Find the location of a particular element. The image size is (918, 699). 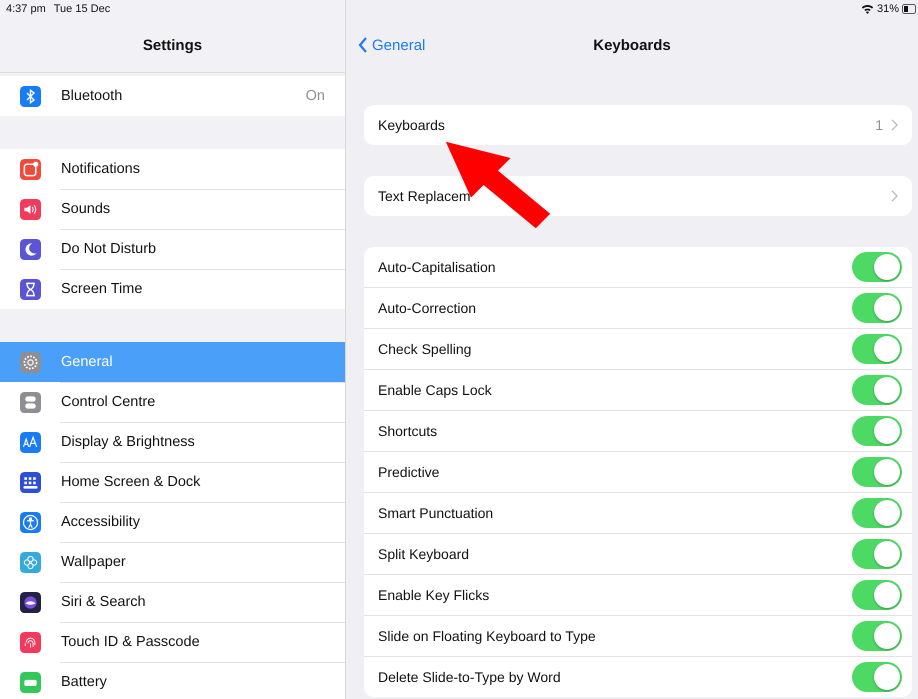

sidebar-item: Wallpaper is located at coordinates (172, 562).